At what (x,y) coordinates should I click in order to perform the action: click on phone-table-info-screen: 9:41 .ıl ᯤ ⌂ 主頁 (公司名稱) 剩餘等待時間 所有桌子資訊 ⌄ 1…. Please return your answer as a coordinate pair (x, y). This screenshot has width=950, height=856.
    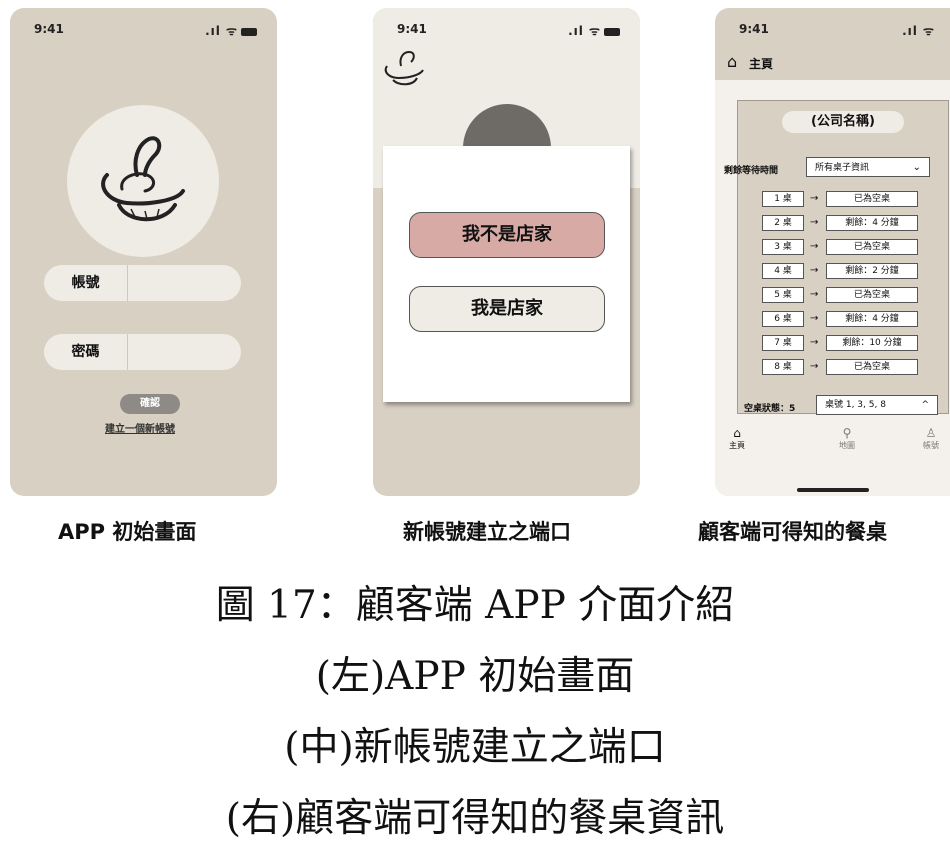
    Looking at the image, I should click on (832, 252).